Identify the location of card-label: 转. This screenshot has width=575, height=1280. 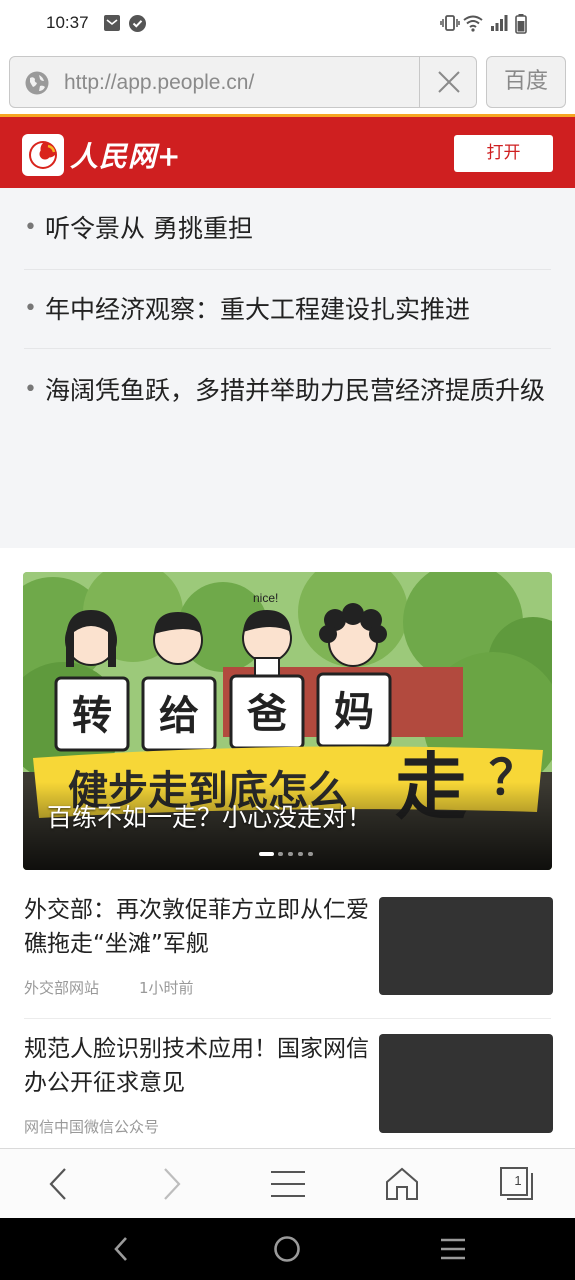
(92, 716).